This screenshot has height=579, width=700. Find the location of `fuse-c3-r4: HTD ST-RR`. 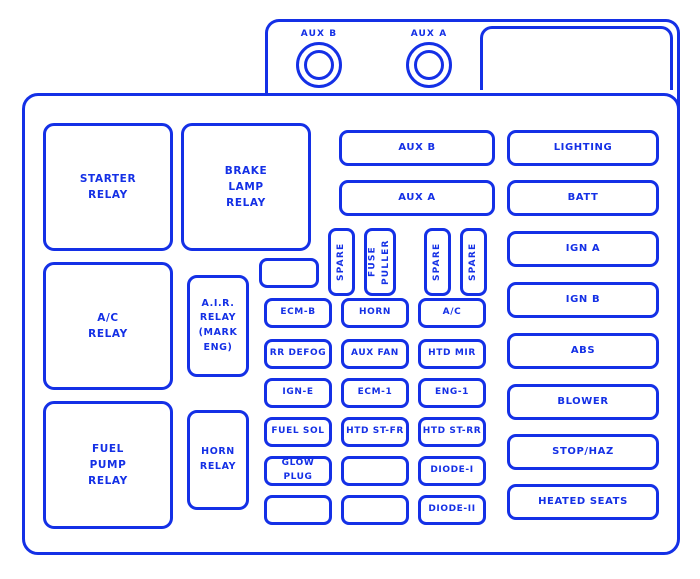

fuse-c3-r4: HTD ST-RR is located at coordinates (452, 432).